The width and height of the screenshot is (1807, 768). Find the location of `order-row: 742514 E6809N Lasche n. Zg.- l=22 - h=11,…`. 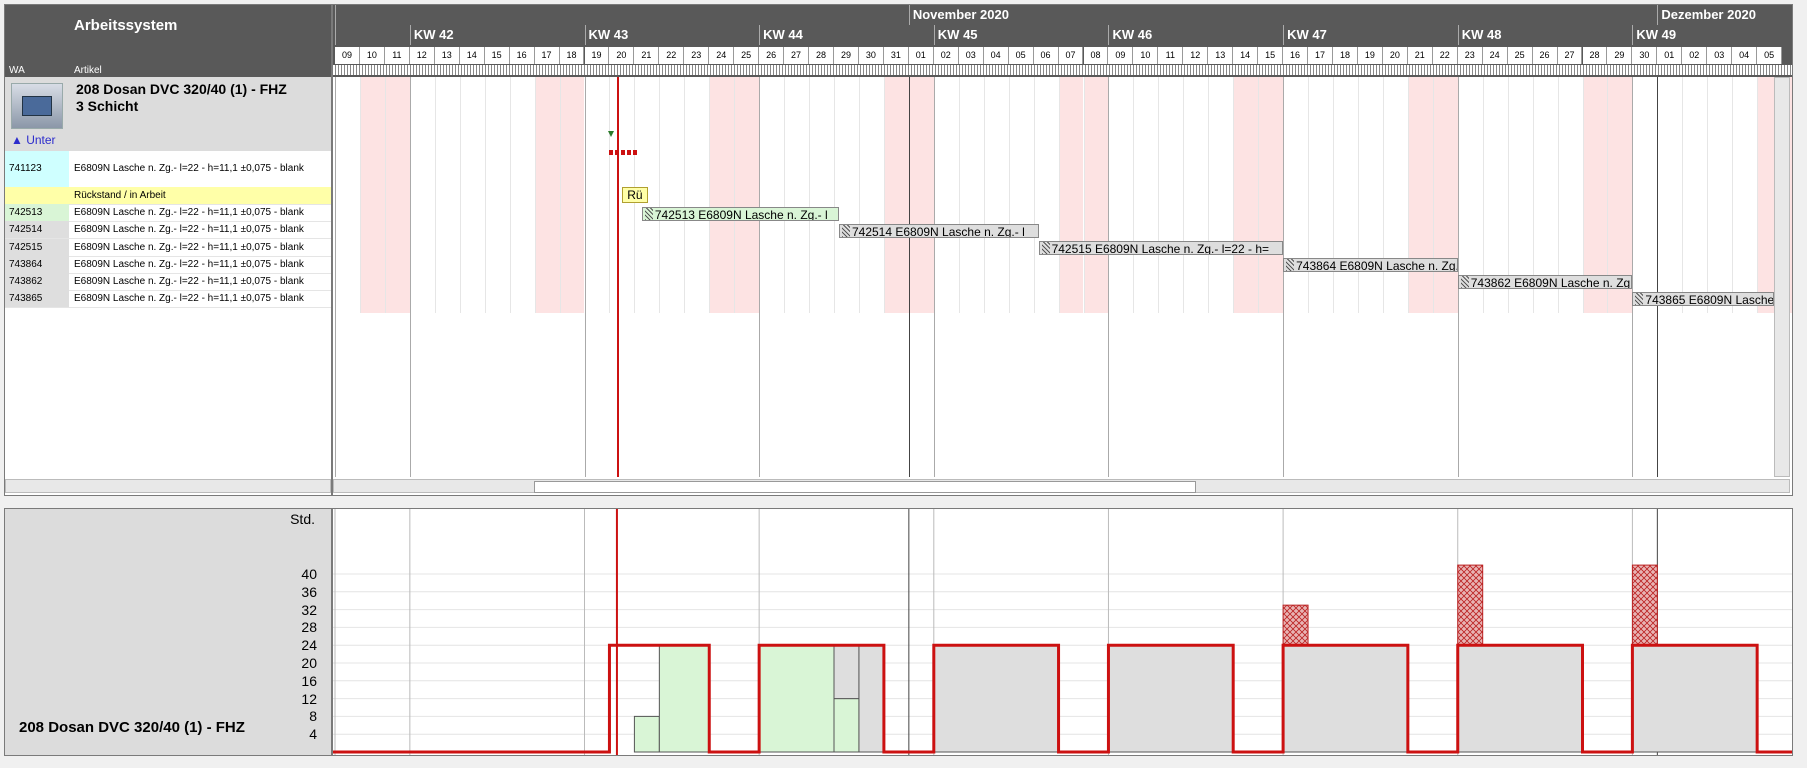

order-row: 742514 E6809N Lasche n. Zg.- l=22 - h=11,… is located at coordinates (168, 230).